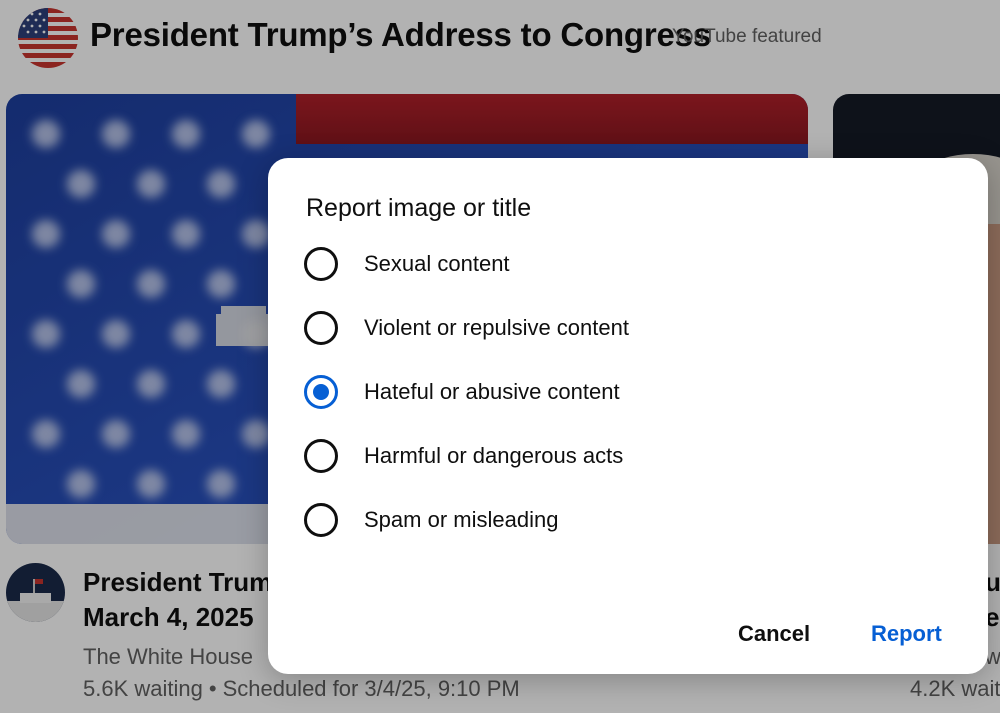 This screenshot has width=1000, height=713. Describe the element at coordinates (419, 208) in the screenshot. I see `dialog-title: Report image or title` at that location.